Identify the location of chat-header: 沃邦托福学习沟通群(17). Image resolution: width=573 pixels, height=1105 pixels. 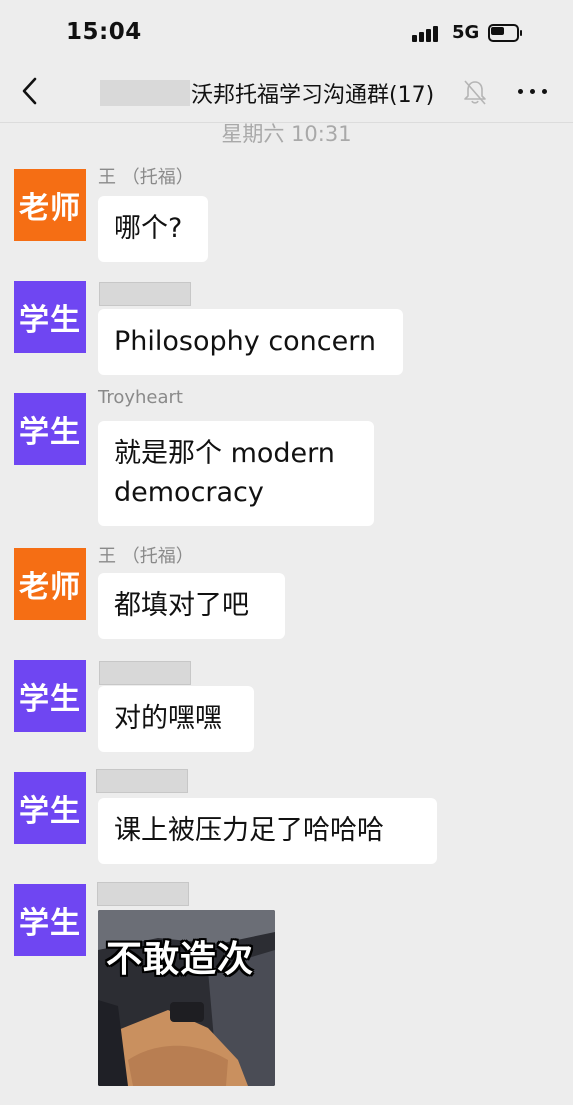
(286, 91).